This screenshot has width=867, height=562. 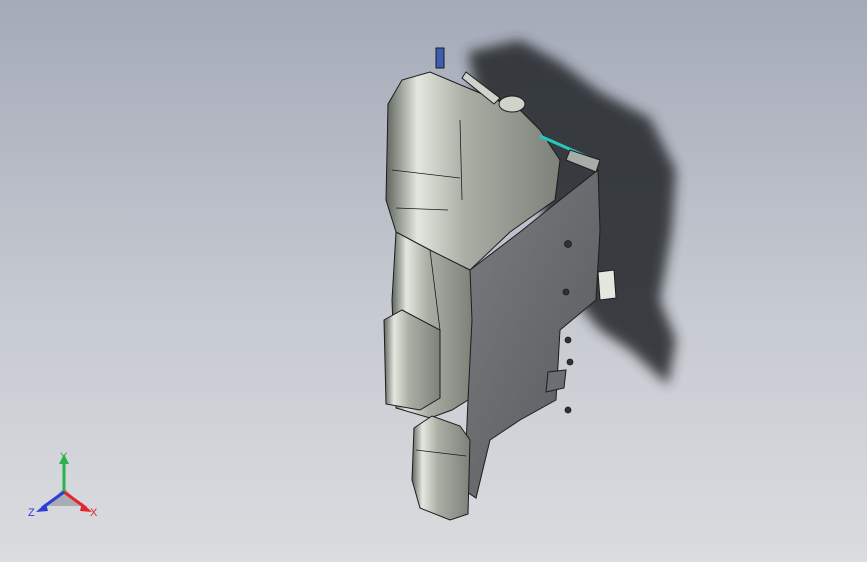 I want to click on mount-clip, so click(x=607, y=285).